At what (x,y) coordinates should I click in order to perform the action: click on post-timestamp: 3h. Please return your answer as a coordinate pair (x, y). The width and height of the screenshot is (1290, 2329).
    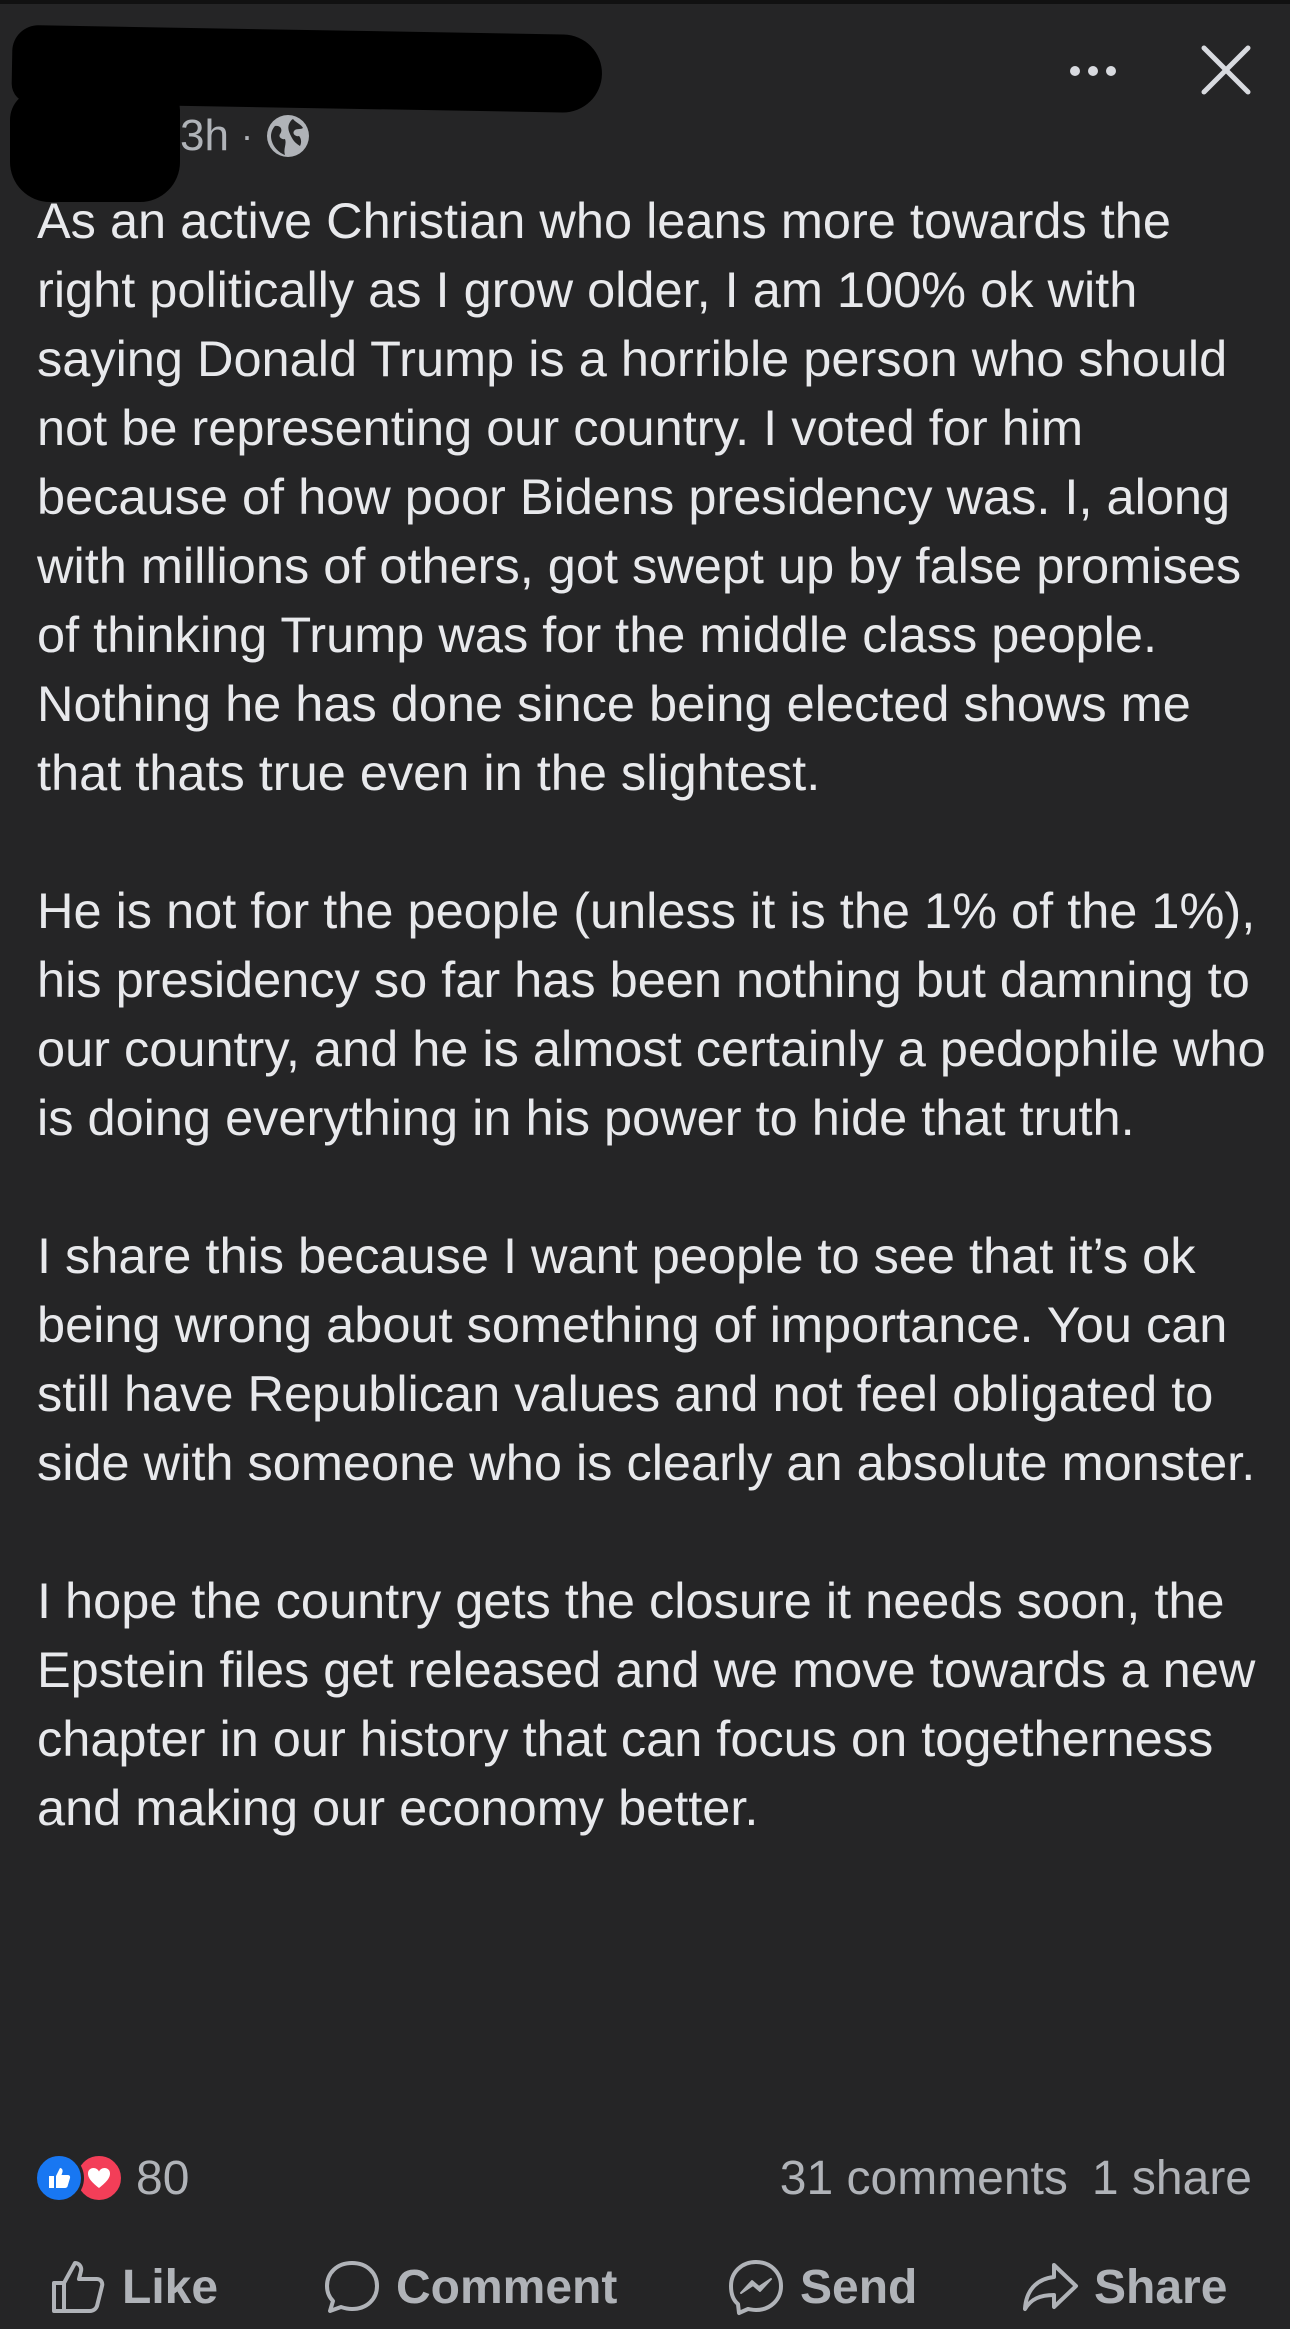
    Looking at the image, I should click on (204, 136).